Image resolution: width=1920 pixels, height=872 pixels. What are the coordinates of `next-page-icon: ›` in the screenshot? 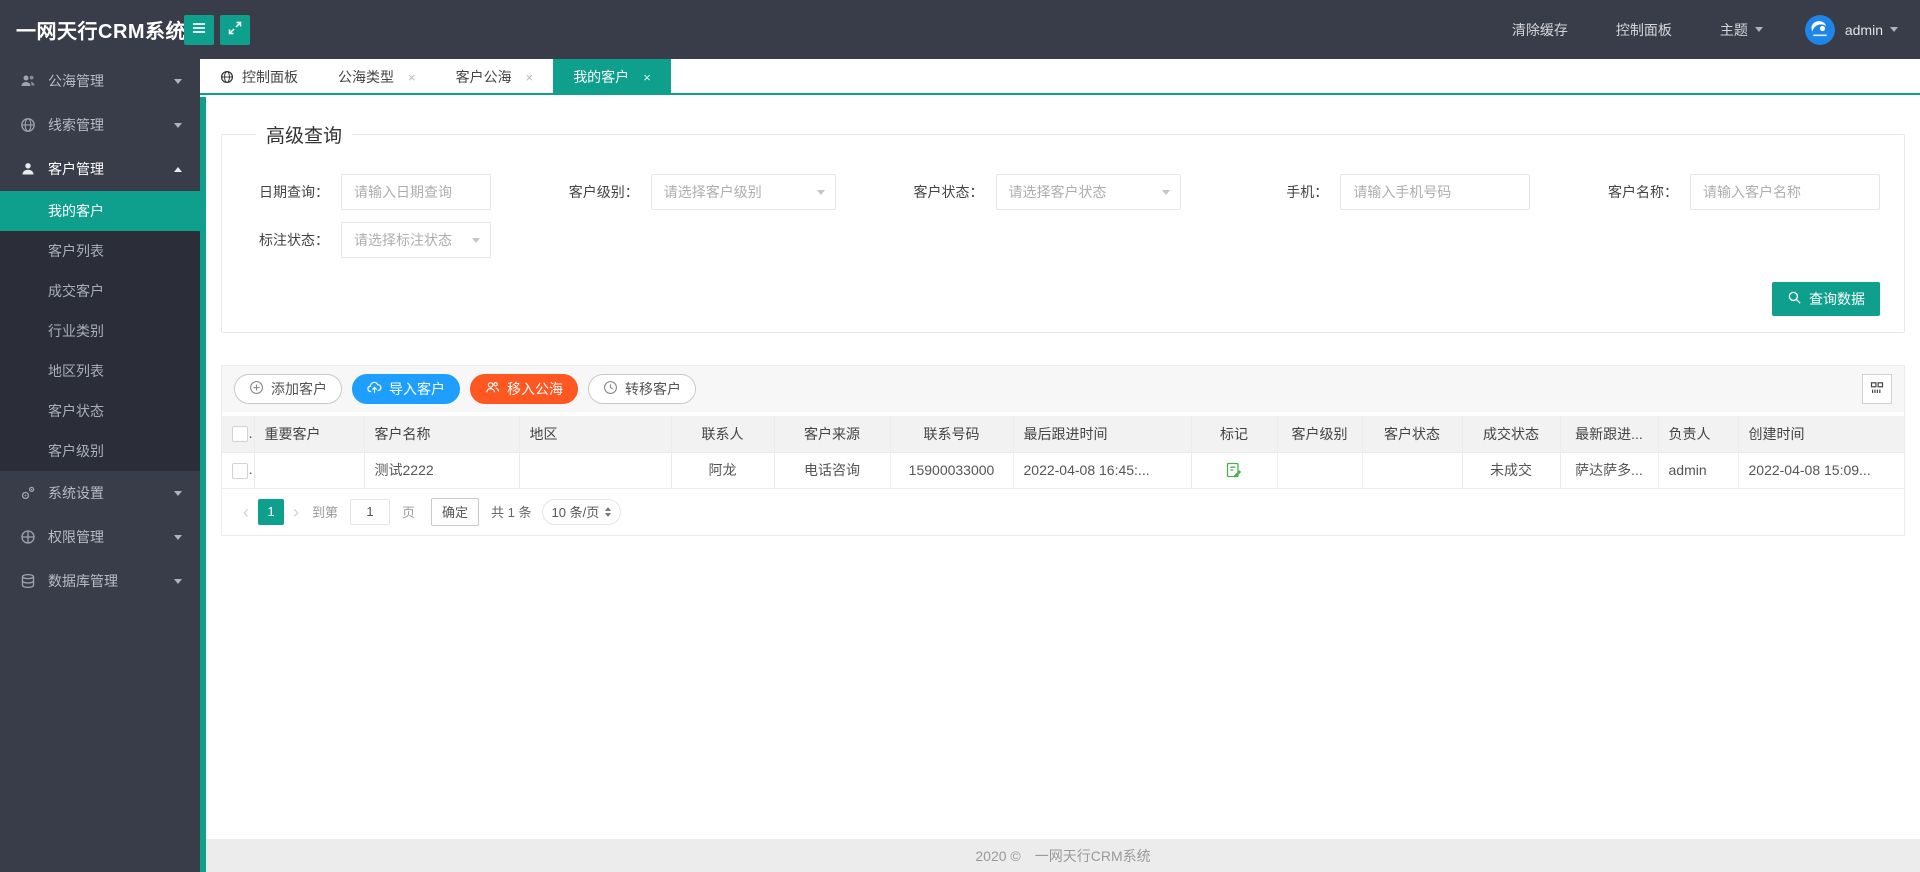 It's located at (296, 512).